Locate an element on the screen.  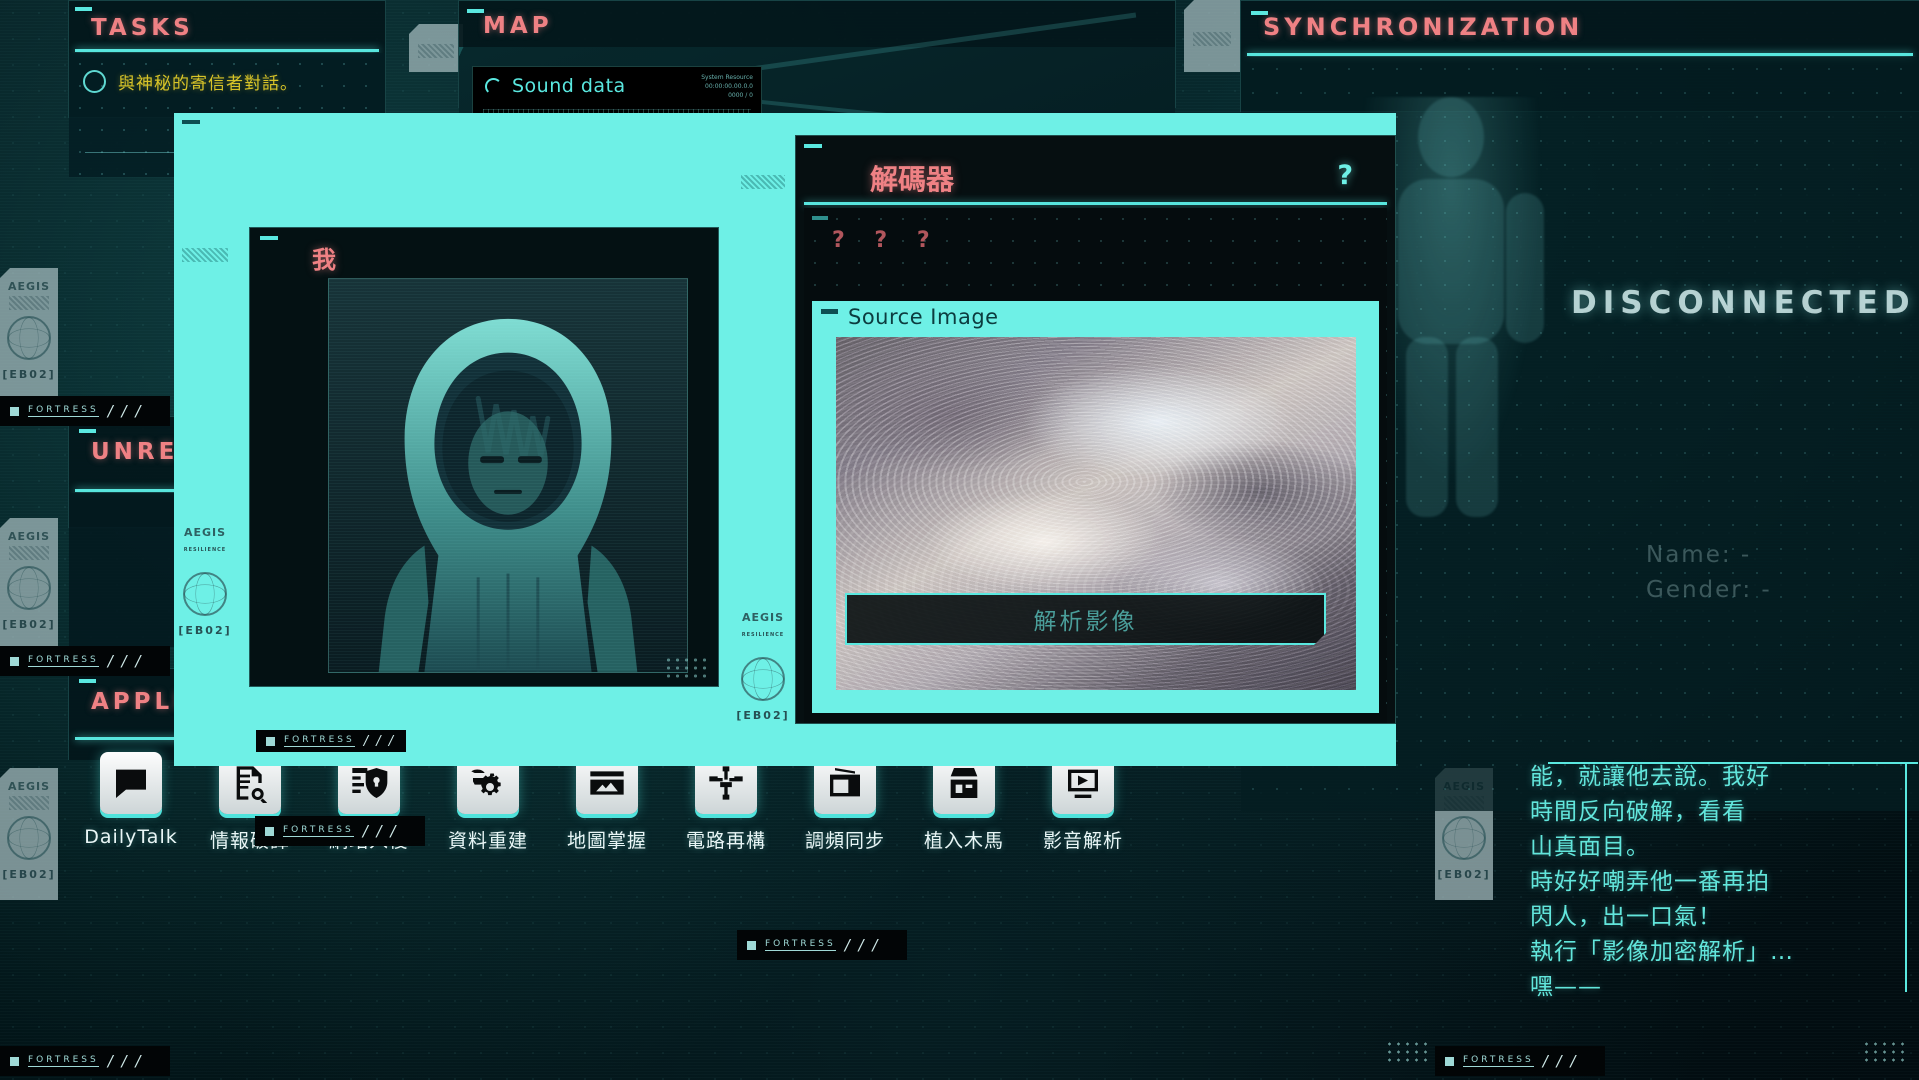
fortress-strip-avatar: FORTRESS / / / is located at coordinates (331, 741).